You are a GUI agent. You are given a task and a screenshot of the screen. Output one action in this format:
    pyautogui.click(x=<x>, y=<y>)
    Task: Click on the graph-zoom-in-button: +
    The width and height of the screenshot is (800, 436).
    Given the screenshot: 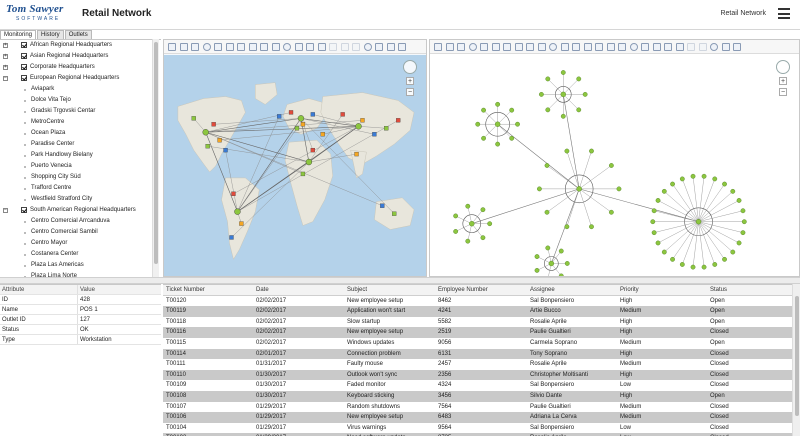 What is the action you would take?
    pyautogui.click(x=783, y=81)
    